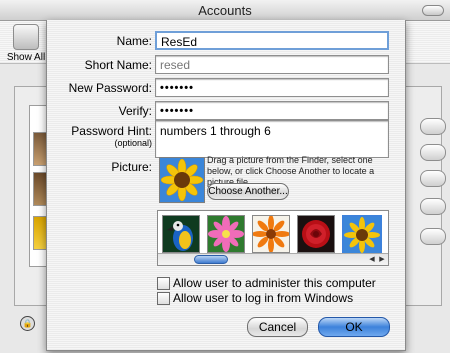 The height and width of the screenshot is (353, 450). What do you see at coordinates (272, 139) in the screenshot?
I see `password-hint-field: numbers 1 through 6` at bounding box center [272, 139].